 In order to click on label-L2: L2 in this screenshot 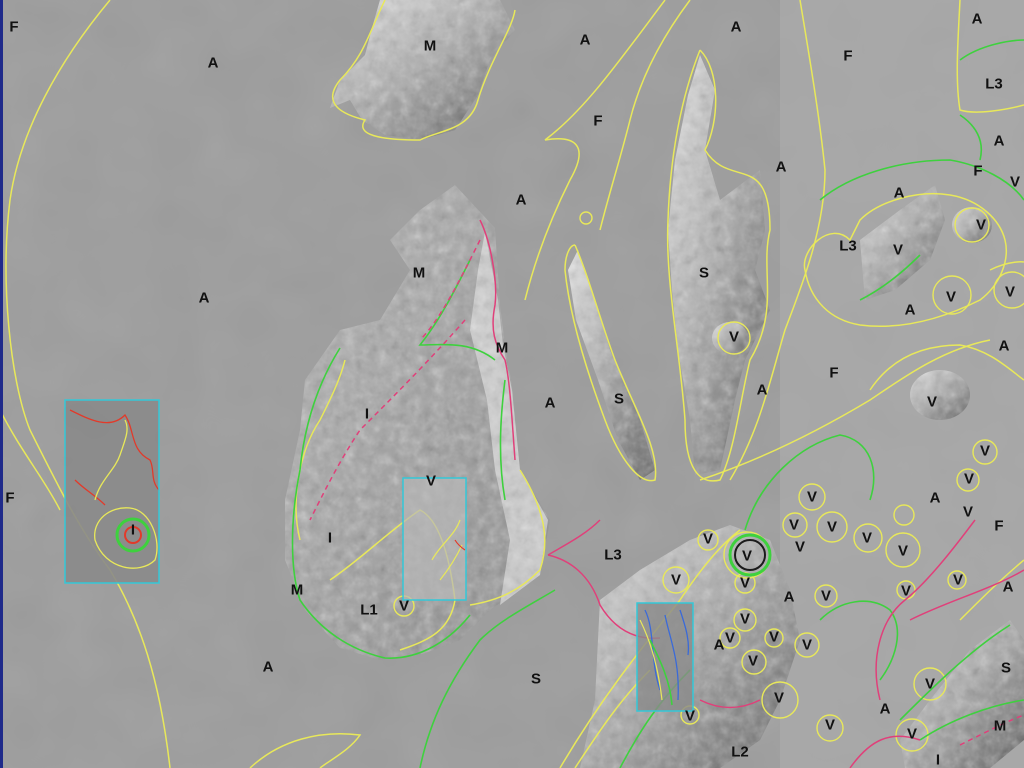, I will do `click(740, 752)`.